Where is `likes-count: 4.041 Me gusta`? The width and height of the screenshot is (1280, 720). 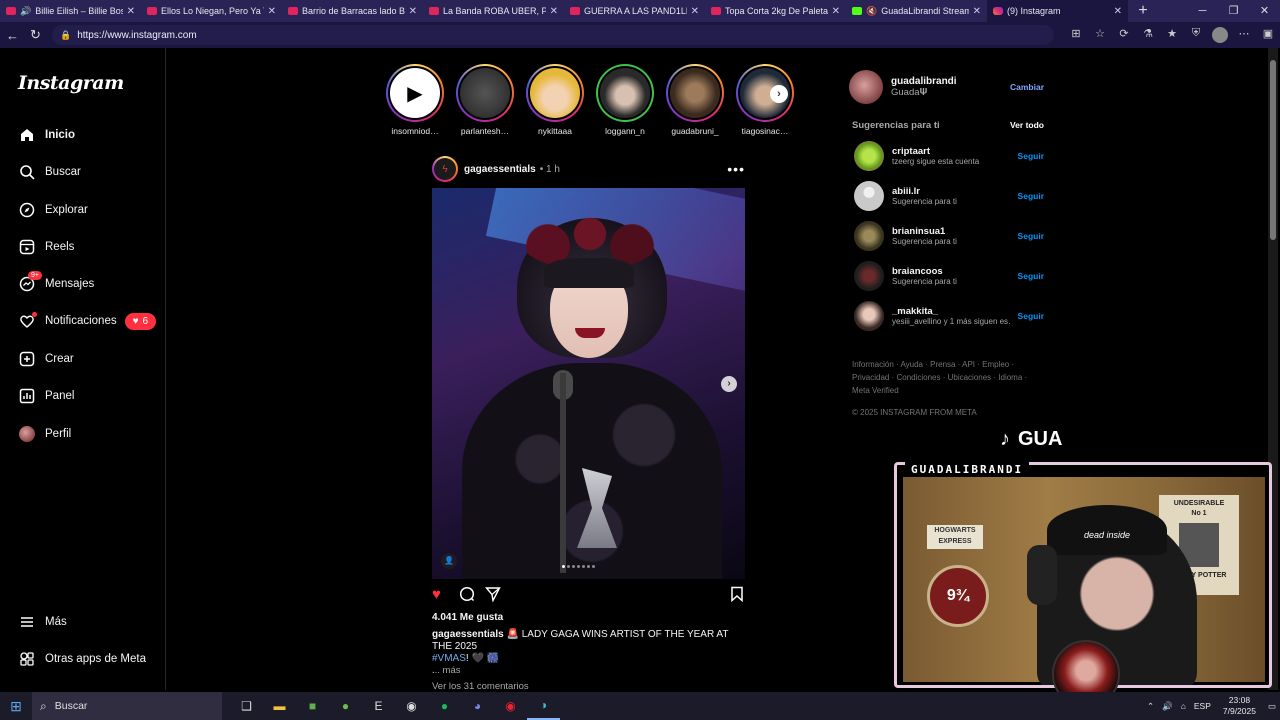 likes-count: 4.041 Me gusta is located at coordinates (467, 617).